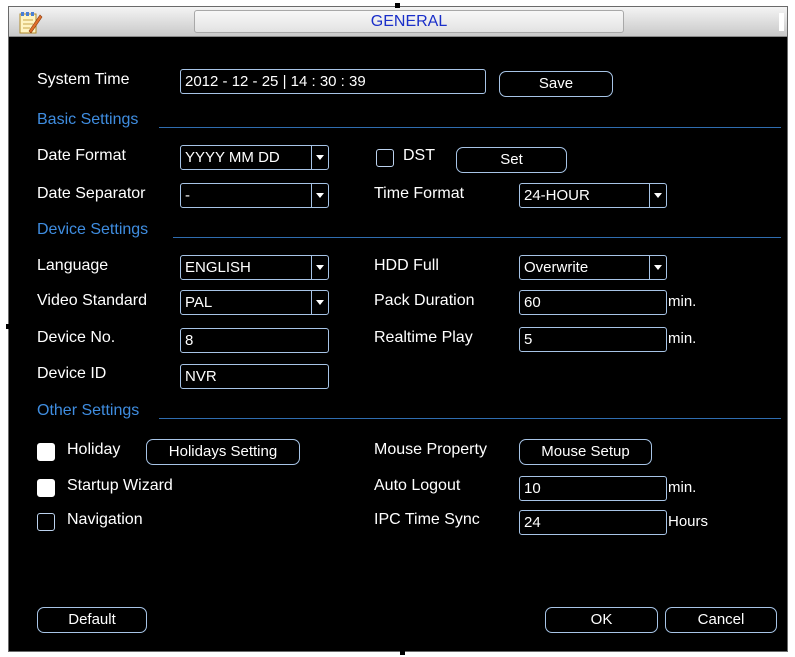 This screenshot has width=795, height=657. What do you see at coordinates (73, 265) in the screenshot?
I see `language-label: Language` at bounding box center [73, 265].